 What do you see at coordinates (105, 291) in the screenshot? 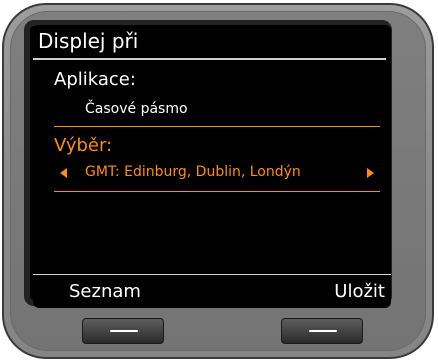
I see `softkey-left-label: Seznam` at bounding box center [105, 291].